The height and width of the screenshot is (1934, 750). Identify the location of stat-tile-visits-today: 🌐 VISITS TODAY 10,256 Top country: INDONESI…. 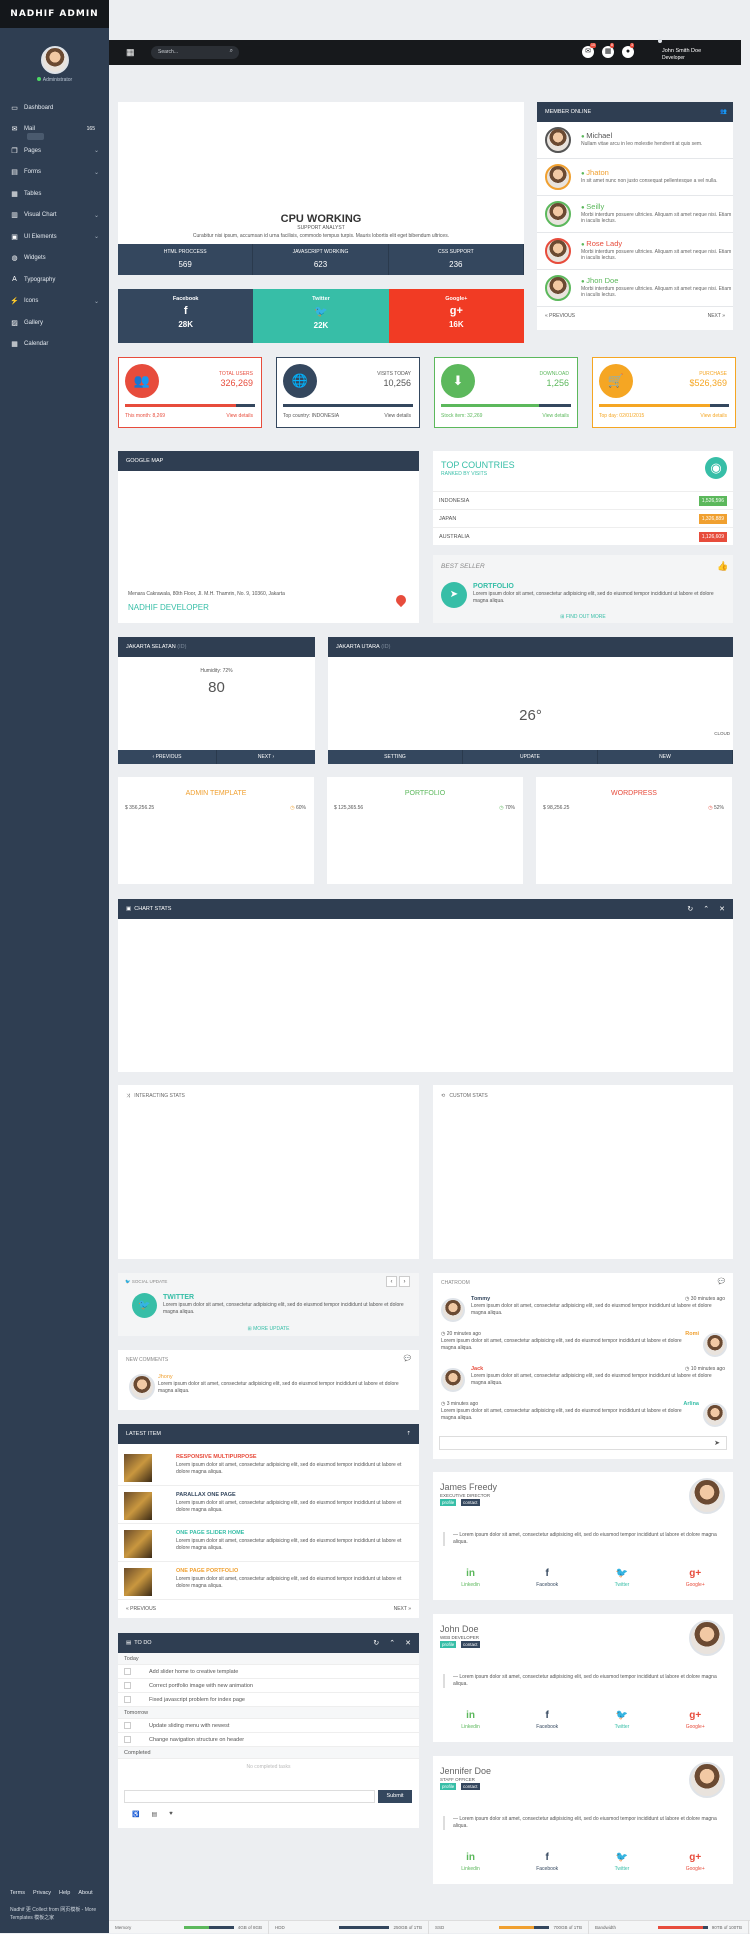
(348, 392).